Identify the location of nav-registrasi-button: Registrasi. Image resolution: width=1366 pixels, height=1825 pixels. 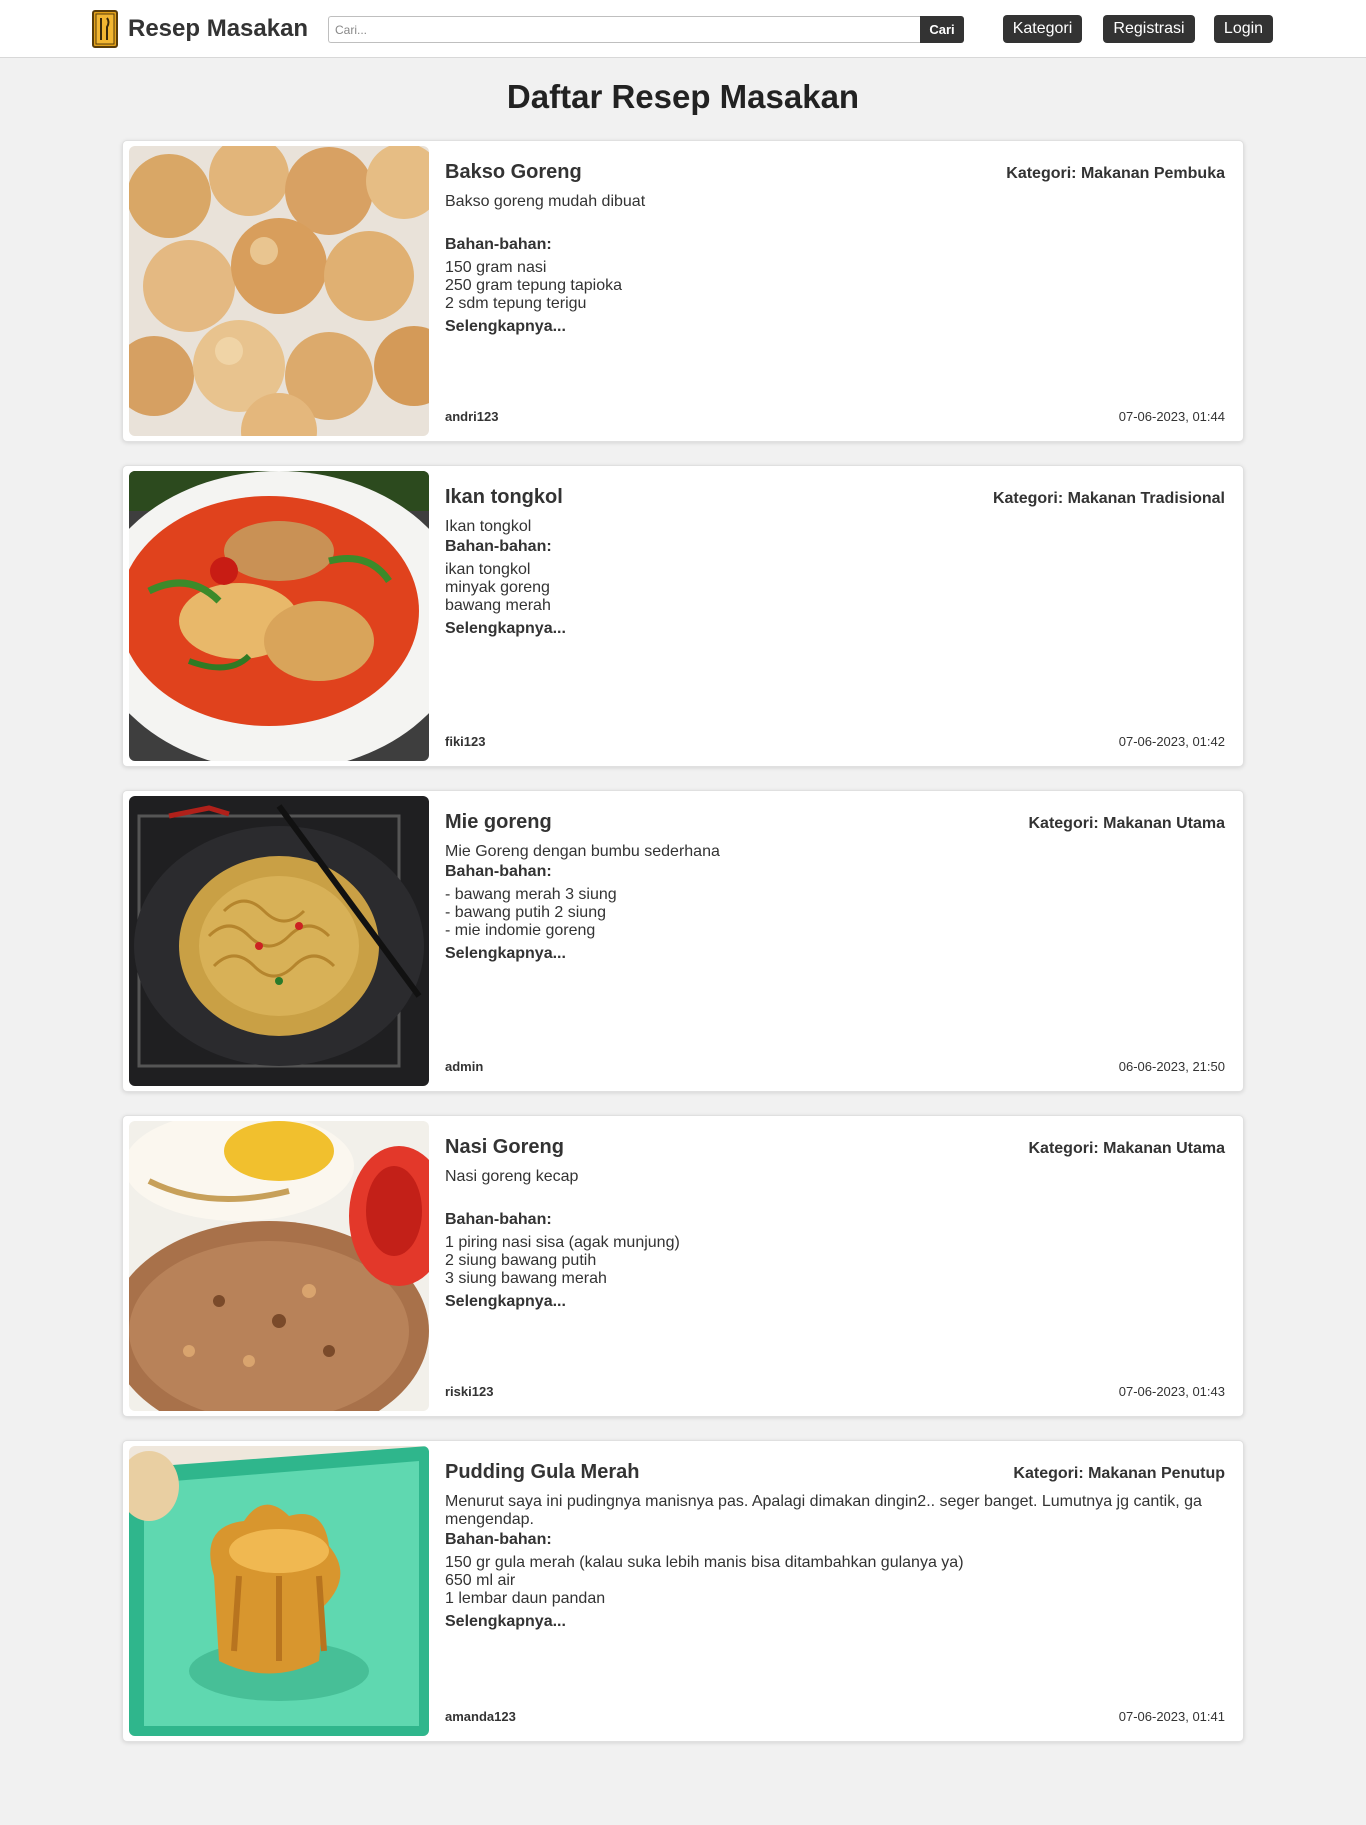
(1149, 29).